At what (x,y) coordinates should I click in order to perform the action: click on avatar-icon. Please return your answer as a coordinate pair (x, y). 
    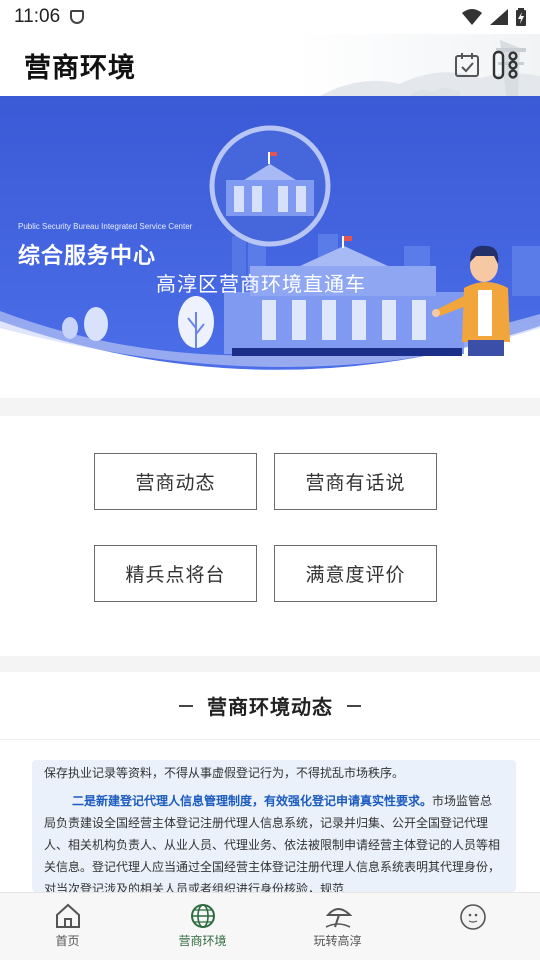
    Looking at the image, I should click on (472, 917).